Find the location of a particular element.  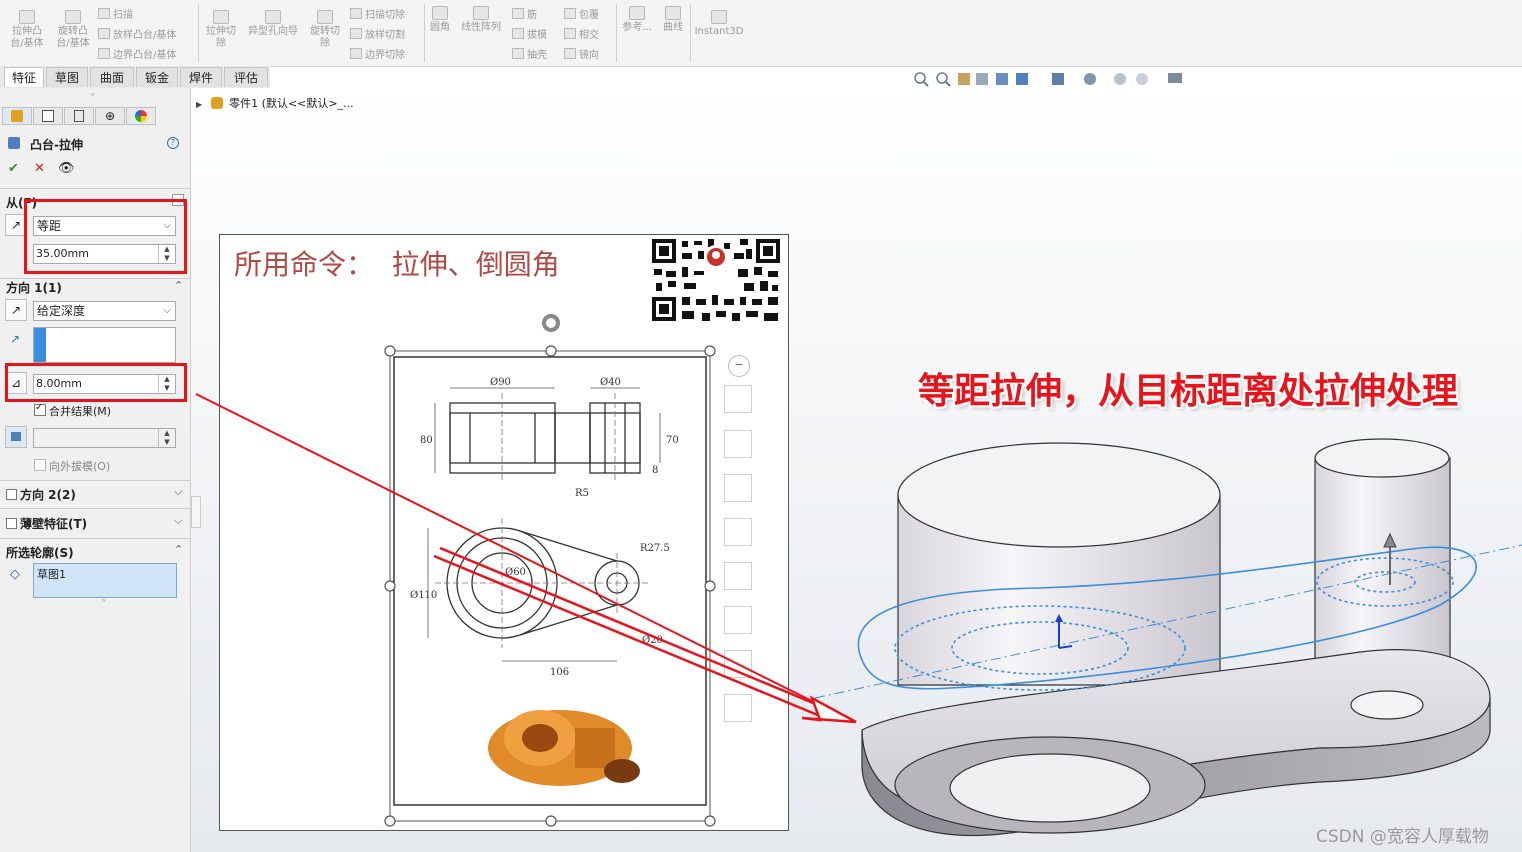

edit-appearance-icon is located at coordinates (1120, 79).